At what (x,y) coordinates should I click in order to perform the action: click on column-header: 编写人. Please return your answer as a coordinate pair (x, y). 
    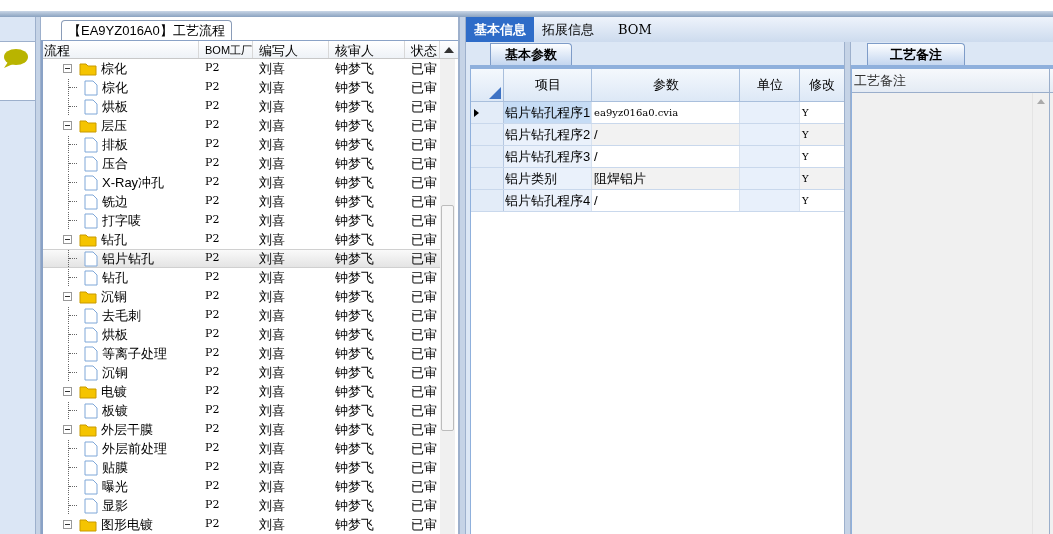
    Looking at the image, I should click on (291, 49).